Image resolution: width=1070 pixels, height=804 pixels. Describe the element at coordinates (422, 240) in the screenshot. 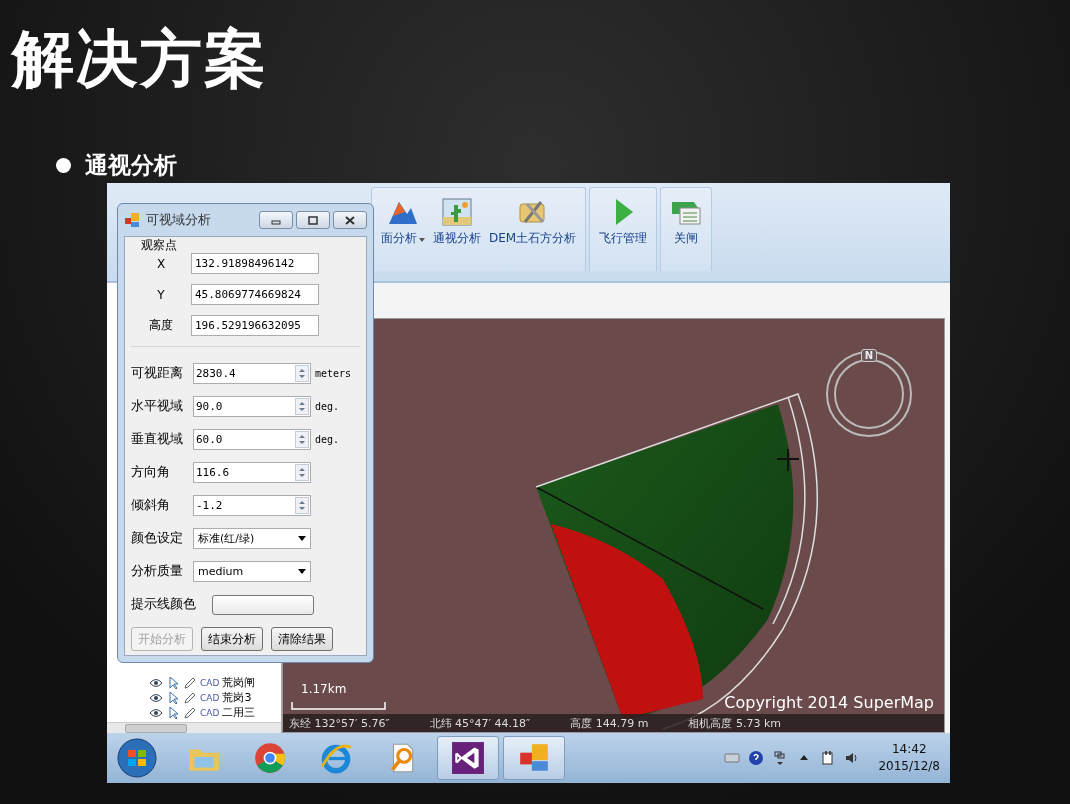

I see `caret-icon` at that location.